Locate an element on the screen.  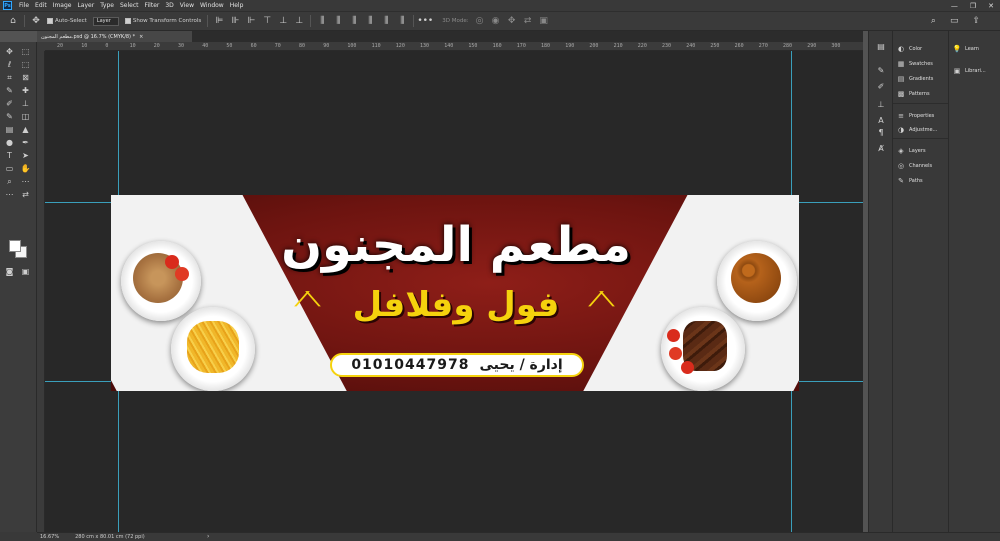
align-left-icon: ⊫ is located at coordinates (219, 21).